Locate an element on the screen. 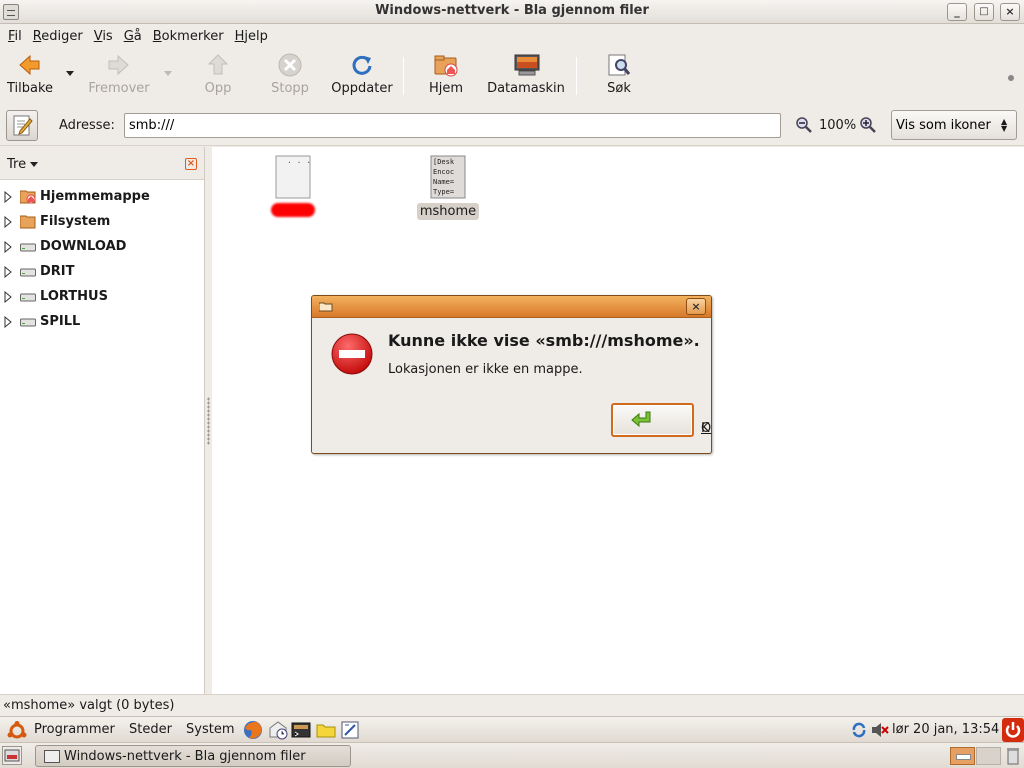  sidebar-item-drit: DRIT is located at coordinates (102, 272).